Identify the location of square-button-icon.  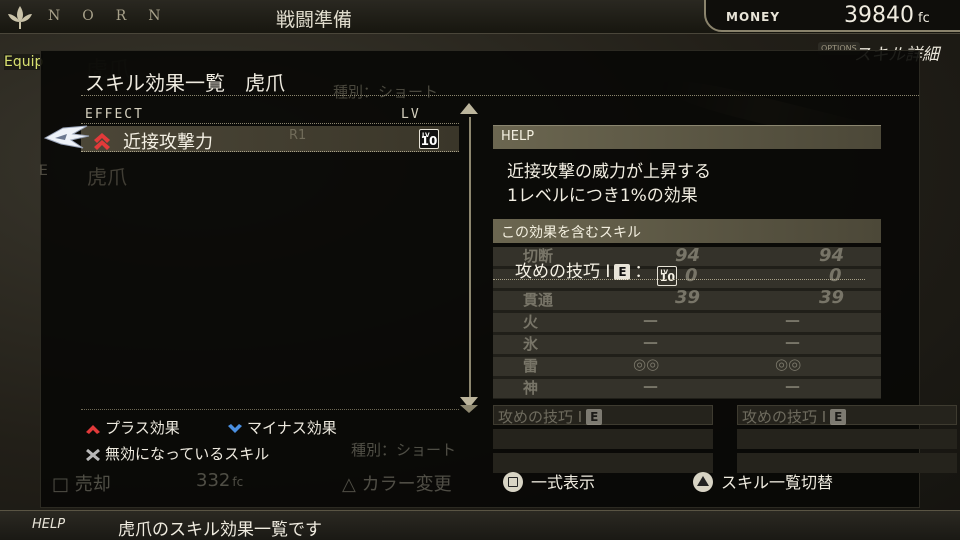
(513, 482).